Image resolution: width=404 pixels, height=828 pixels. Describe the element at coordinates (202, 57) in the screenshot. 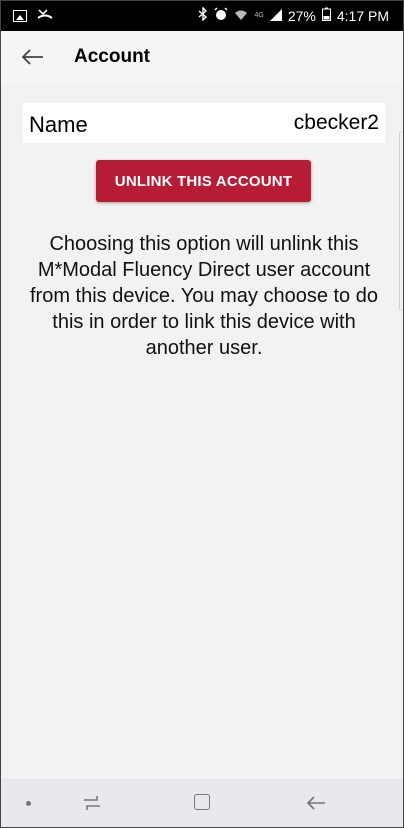

I see `app-bar: Account` at that location.